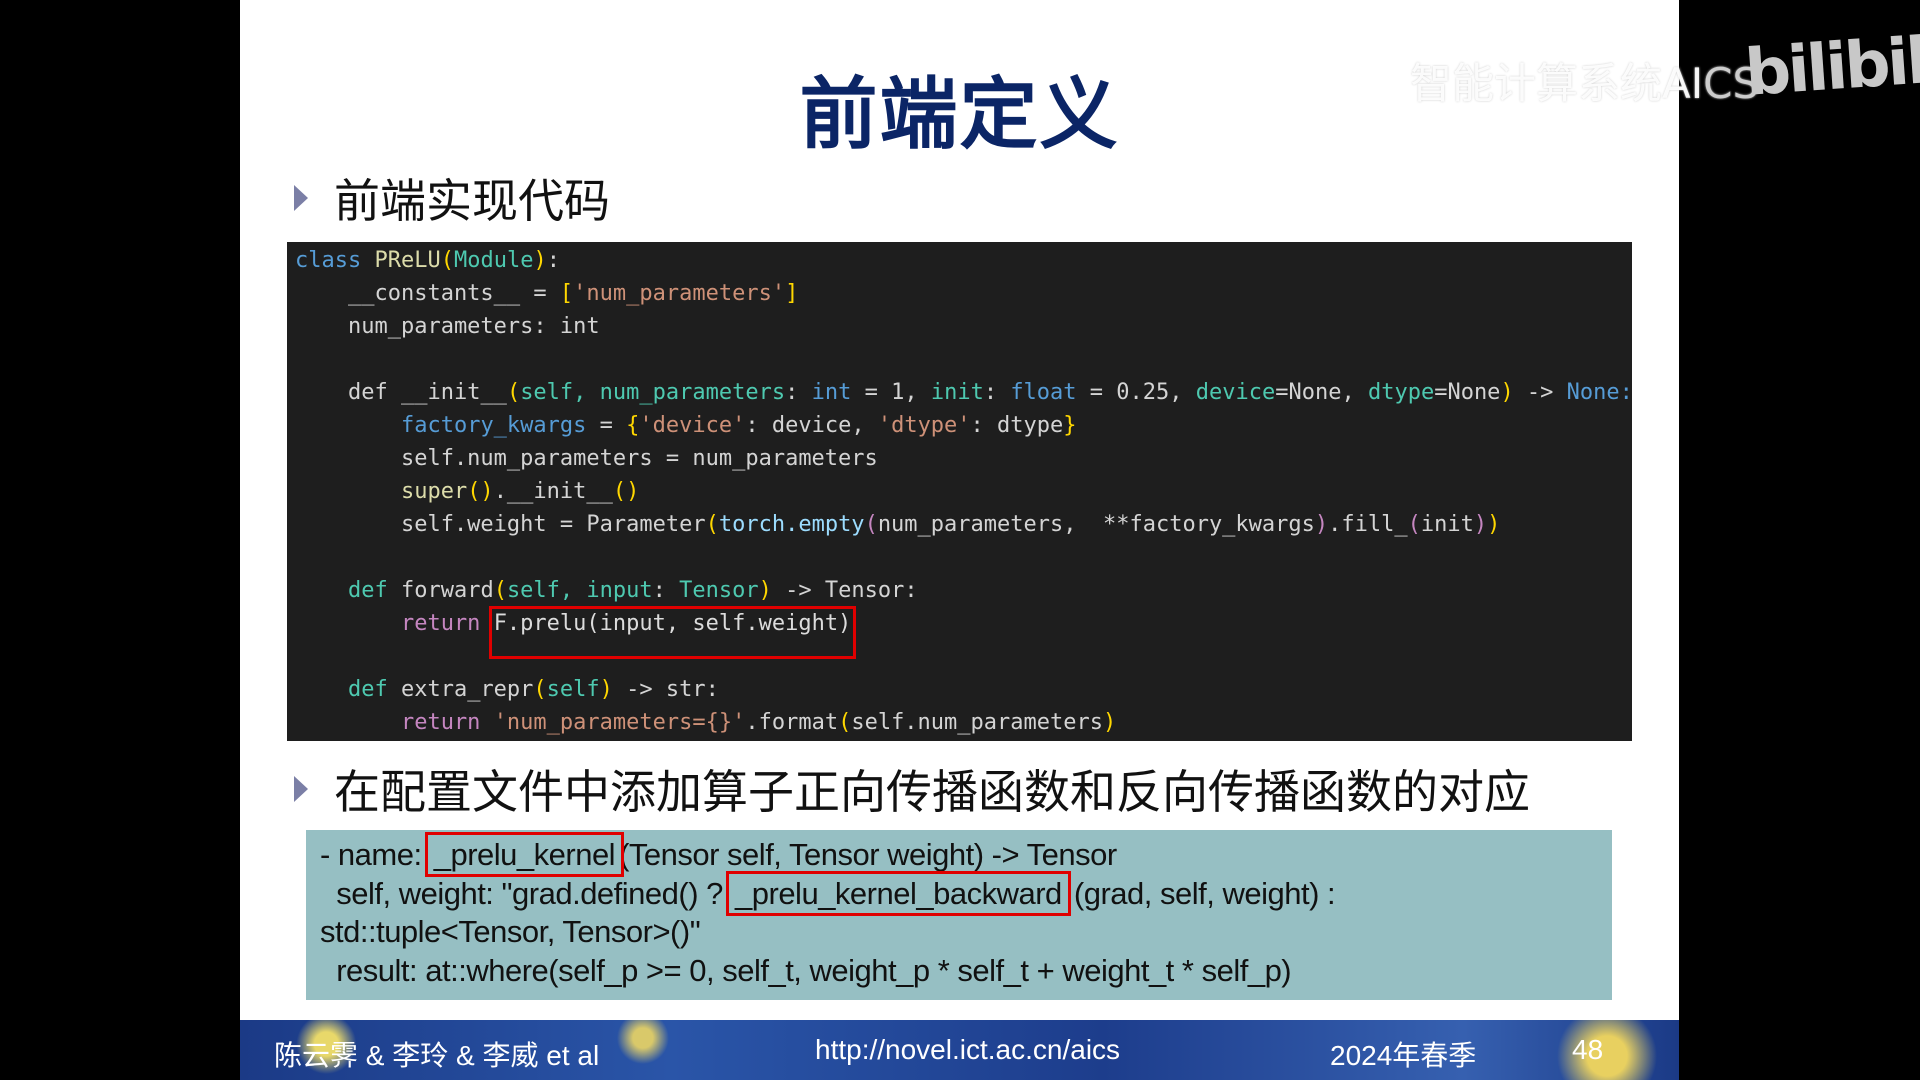 Image resolution: width=1920 pixels, height=1080 pixels. Describe the element at coordinates (586, 458) in the screenshot. I see `code-token: self.num_parameters = num_parameters` at that location.